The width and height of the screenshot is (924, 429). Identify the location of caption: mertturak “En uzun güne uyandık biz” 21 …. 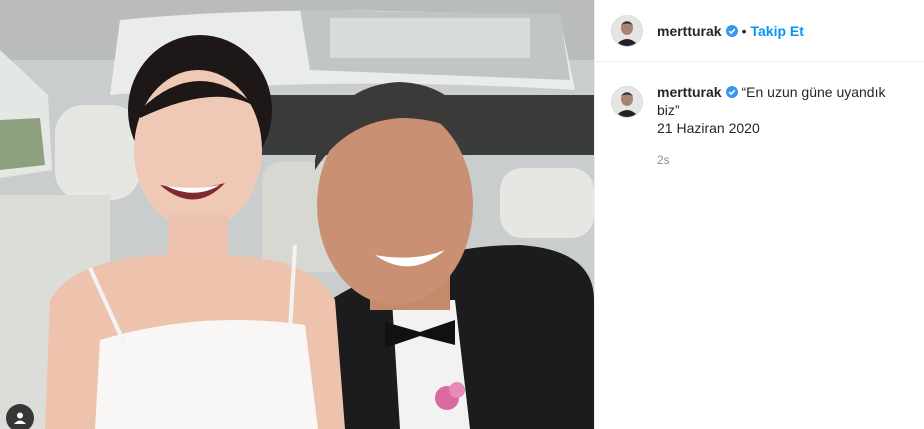
(759, 99).